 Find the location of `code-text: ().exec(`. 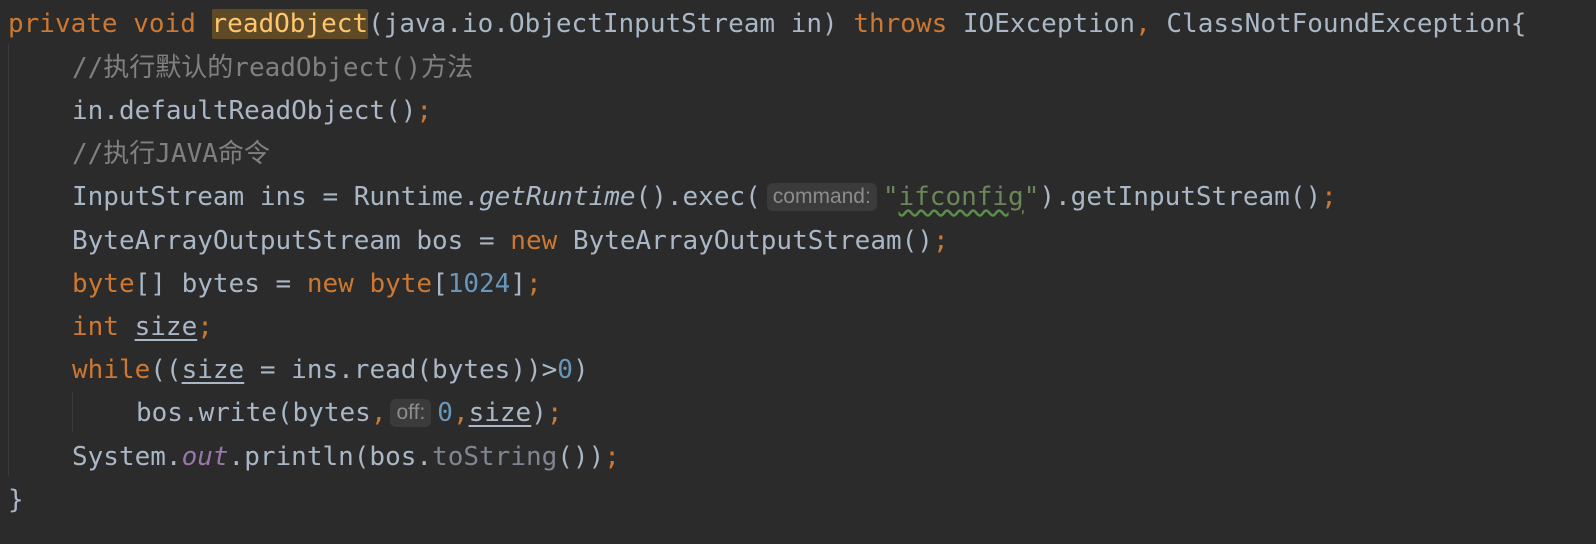

code-text: ().exec( is located at coordinates (698, 197).